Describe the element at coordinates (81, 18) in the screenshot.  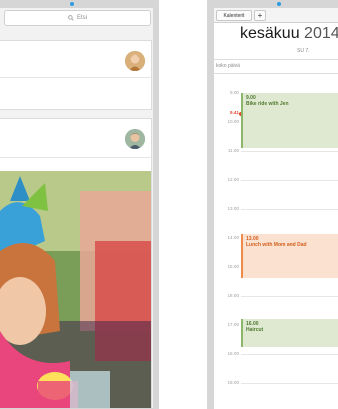
I see `search-placeholder: Etsi` at that location.